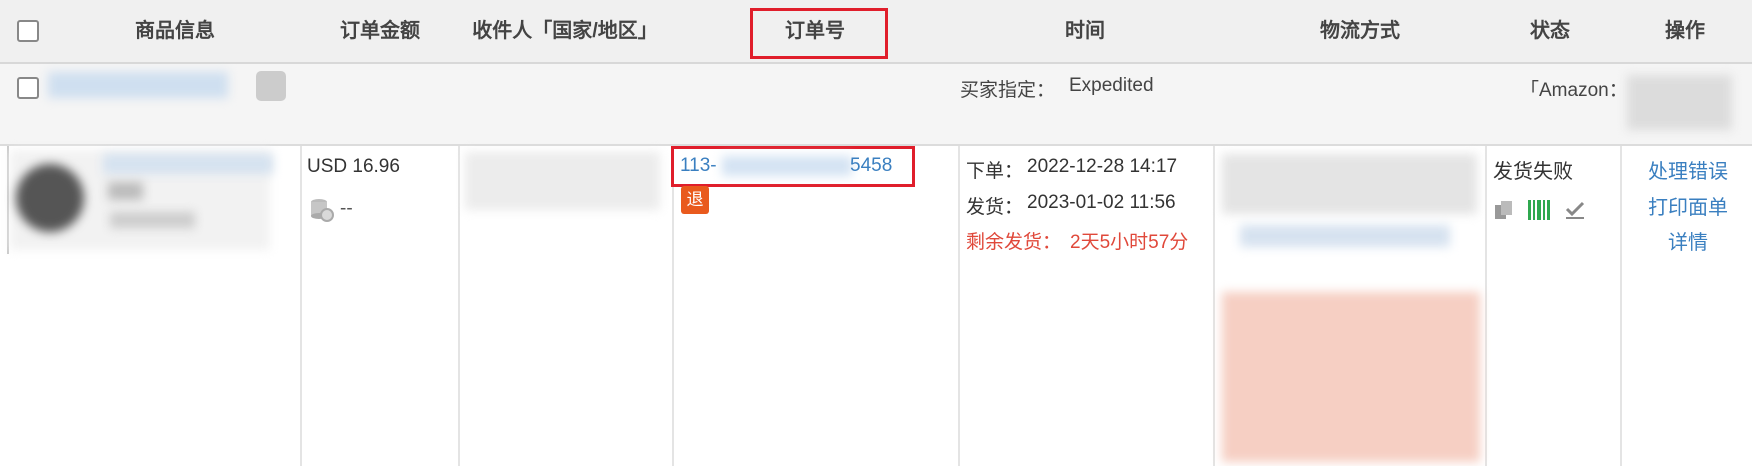 The height and width of the screenshot is (466, 1752). Describe the element at coordinates (138, 85) in the screenshot. I see `store-name-redacted` at that location.